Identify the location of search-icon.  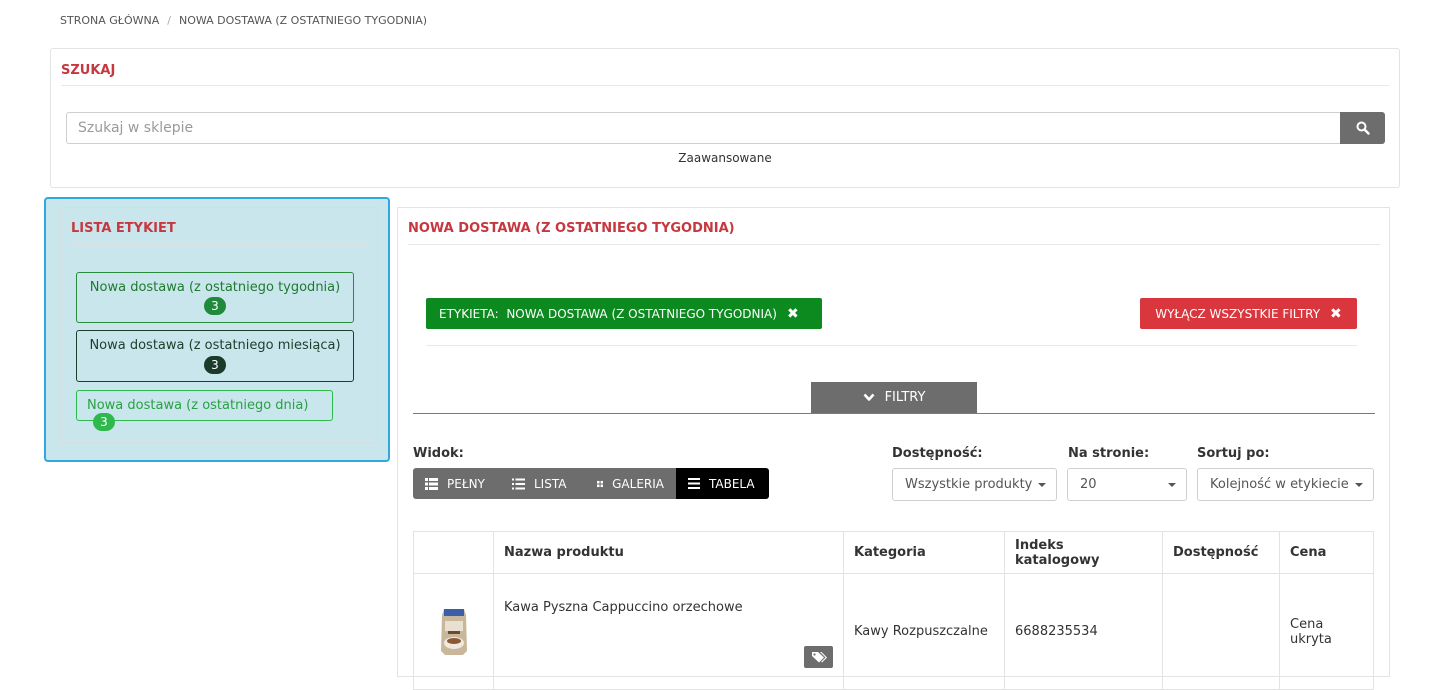
(1363, 128).